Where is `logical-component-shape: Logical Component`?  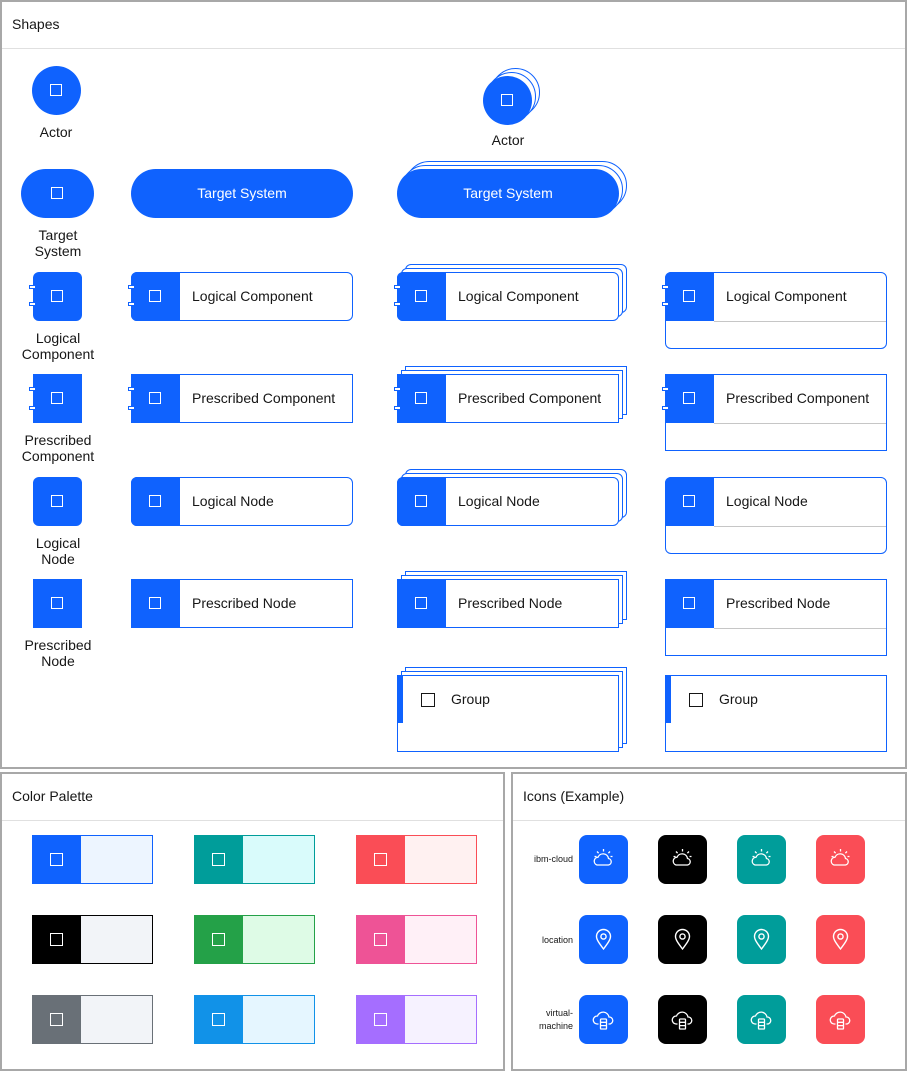 logical-component-shape: Logical Component is located at coordinates (240, 296).